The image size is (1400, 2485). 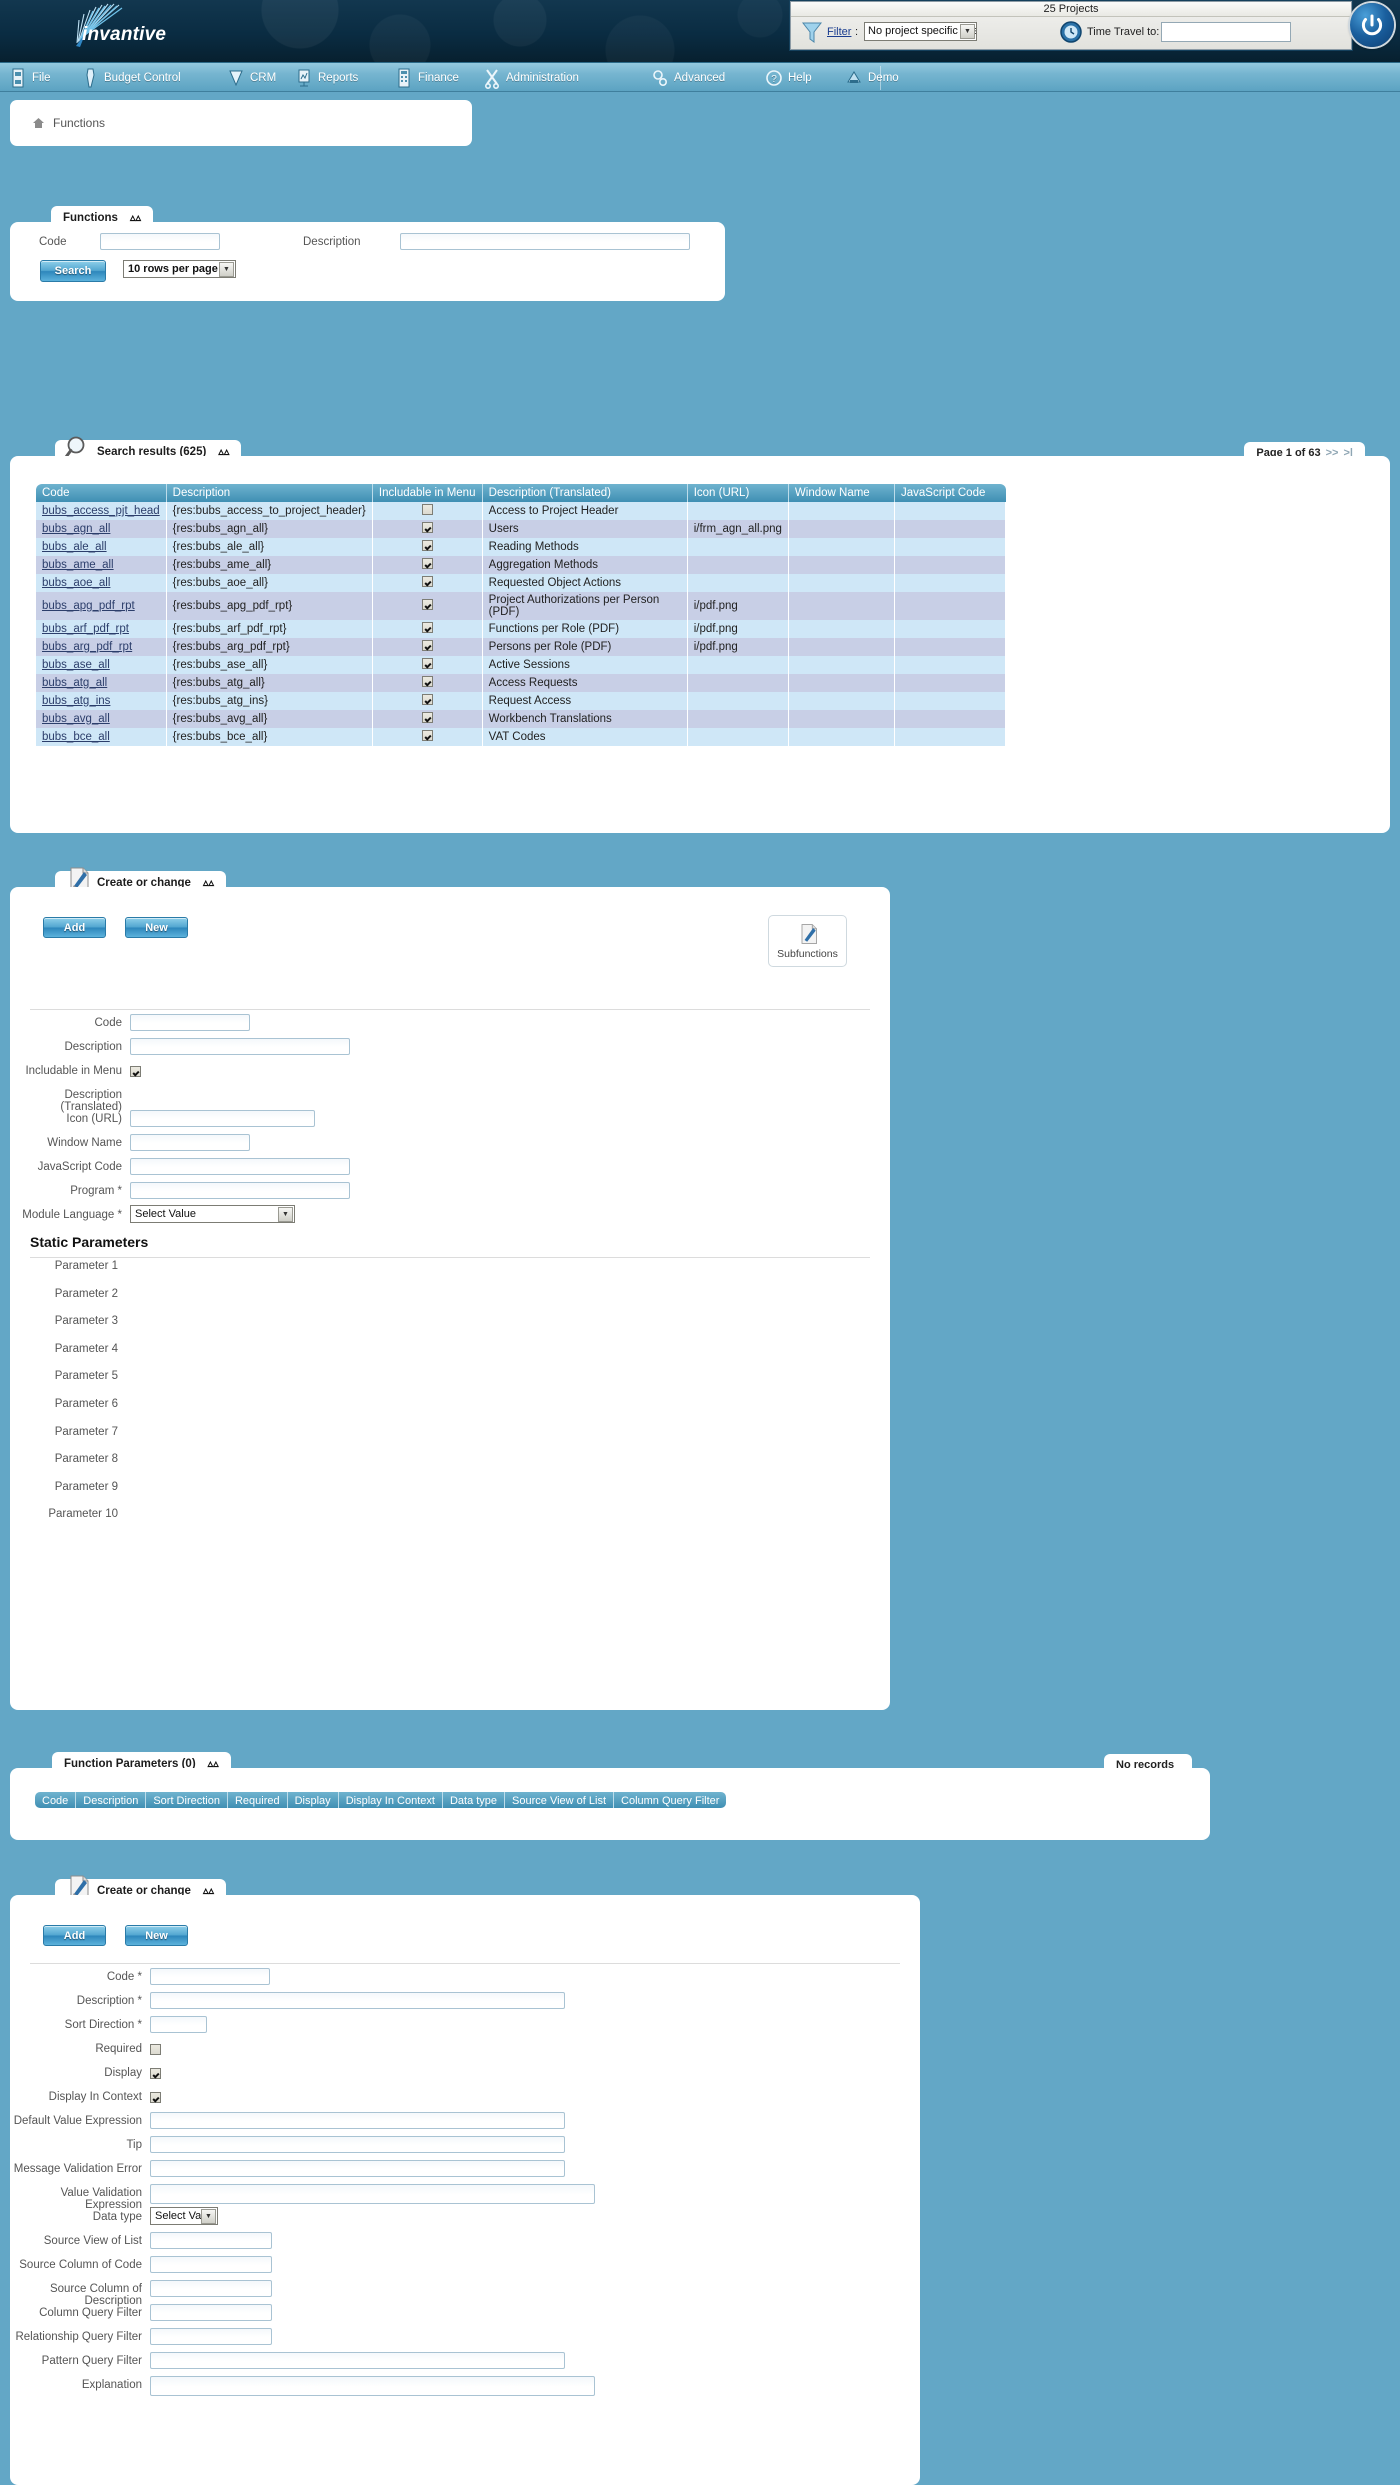 What do you see at coordinates (1372, 25) in the screenshot?
I see `logout-button` at bounding box center [1372, 25].